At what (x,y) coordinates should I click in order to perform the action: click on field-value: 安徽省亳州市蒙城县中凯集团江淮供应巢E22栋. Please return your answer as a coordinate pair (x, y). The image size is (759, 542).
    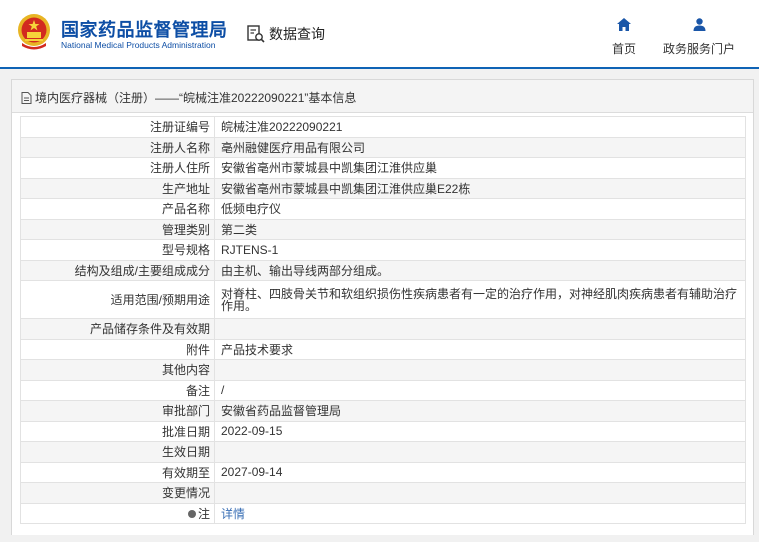
    Looking at the image, I should click on (480, 188).